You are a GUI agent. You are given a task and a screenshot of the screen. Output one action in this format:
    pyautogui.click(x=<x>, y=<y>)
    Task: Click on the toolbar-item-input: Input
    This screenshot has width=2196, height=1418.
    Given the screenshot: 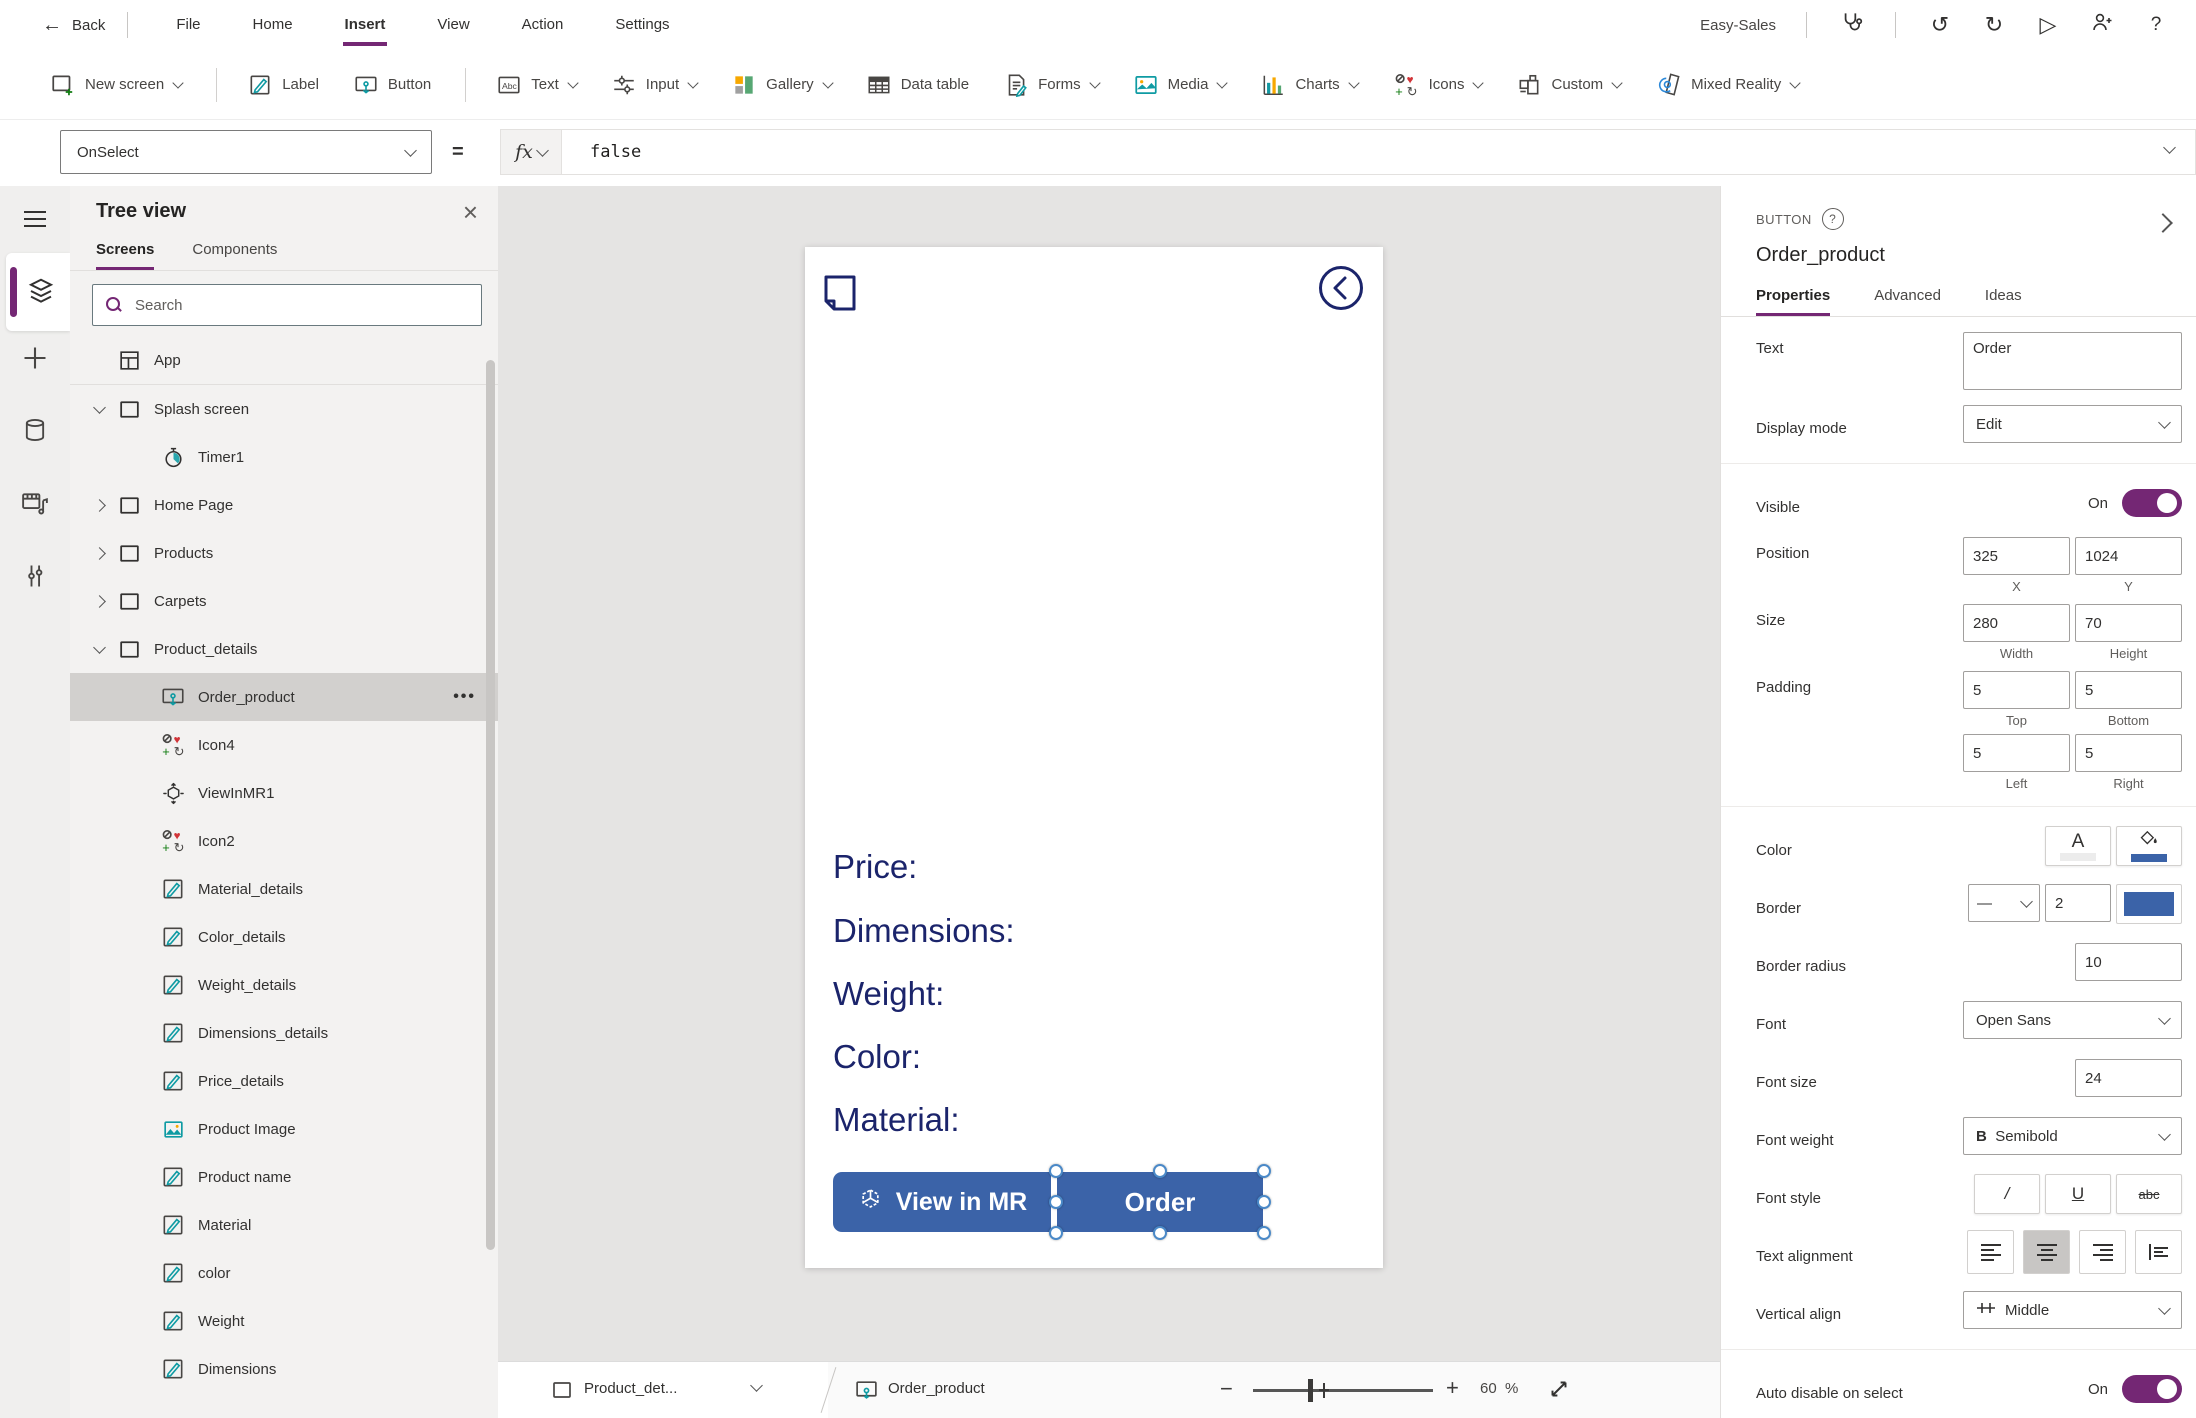 What is the action you would take?
    pyautogui.click(x=655, y=85)
    